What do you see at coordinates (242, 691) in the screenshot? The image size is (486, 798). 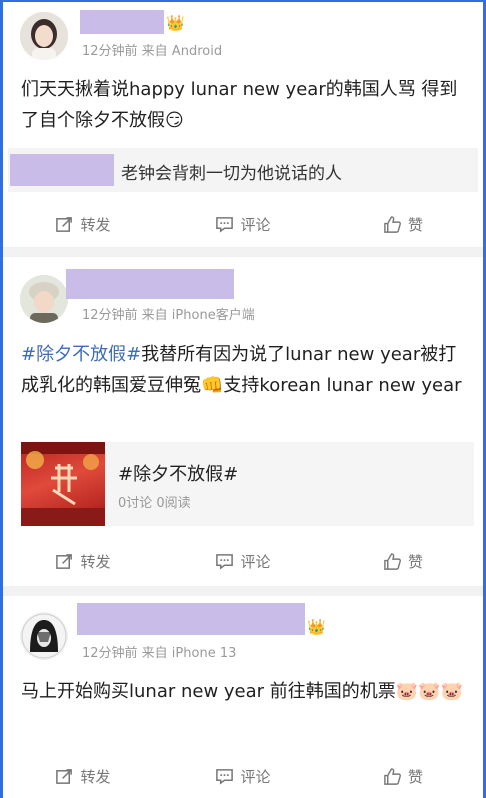 I see `post-text: 马上开始购买lunar new year 前往韩国的机票🐷🐷🐷` at bounding box center [242, 691].